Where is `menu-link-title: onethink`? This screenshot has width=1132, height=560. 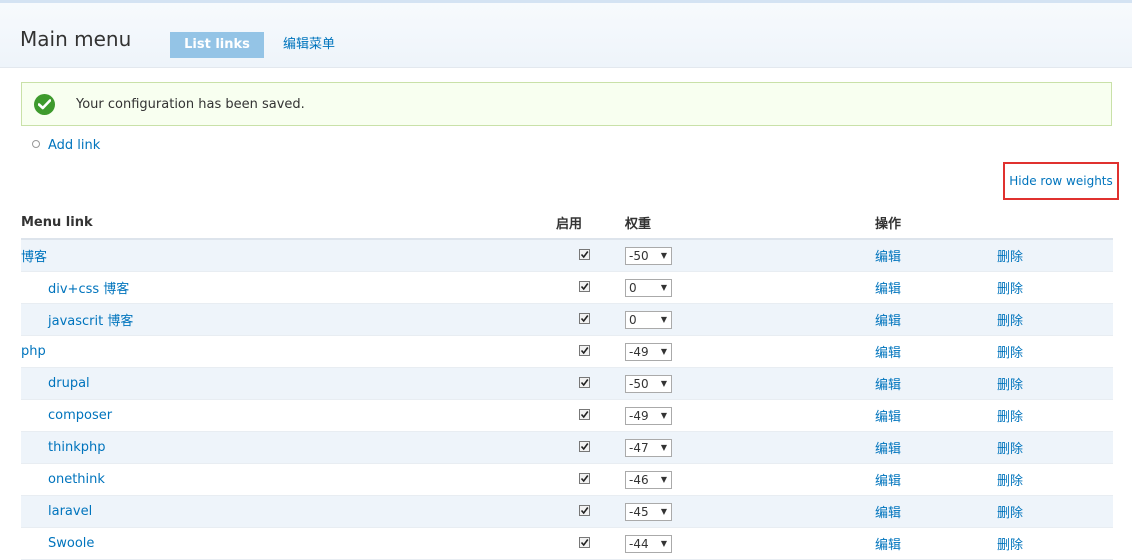
menu-link-title: onethink is located at coordinates (63, 479).